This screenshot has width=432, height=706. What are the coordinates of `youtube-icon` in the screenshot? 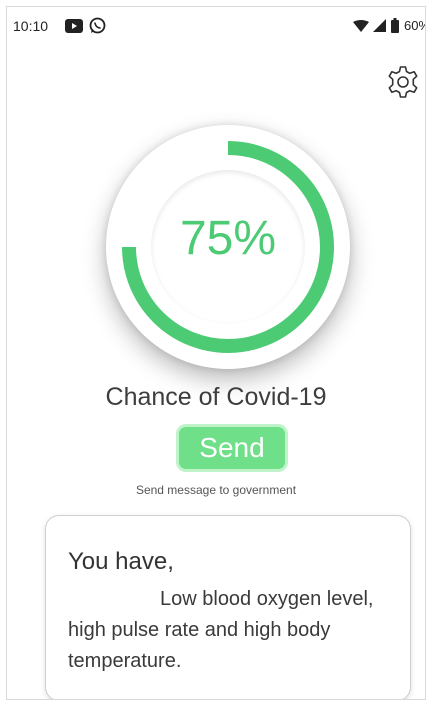 It's located at (74, 26).